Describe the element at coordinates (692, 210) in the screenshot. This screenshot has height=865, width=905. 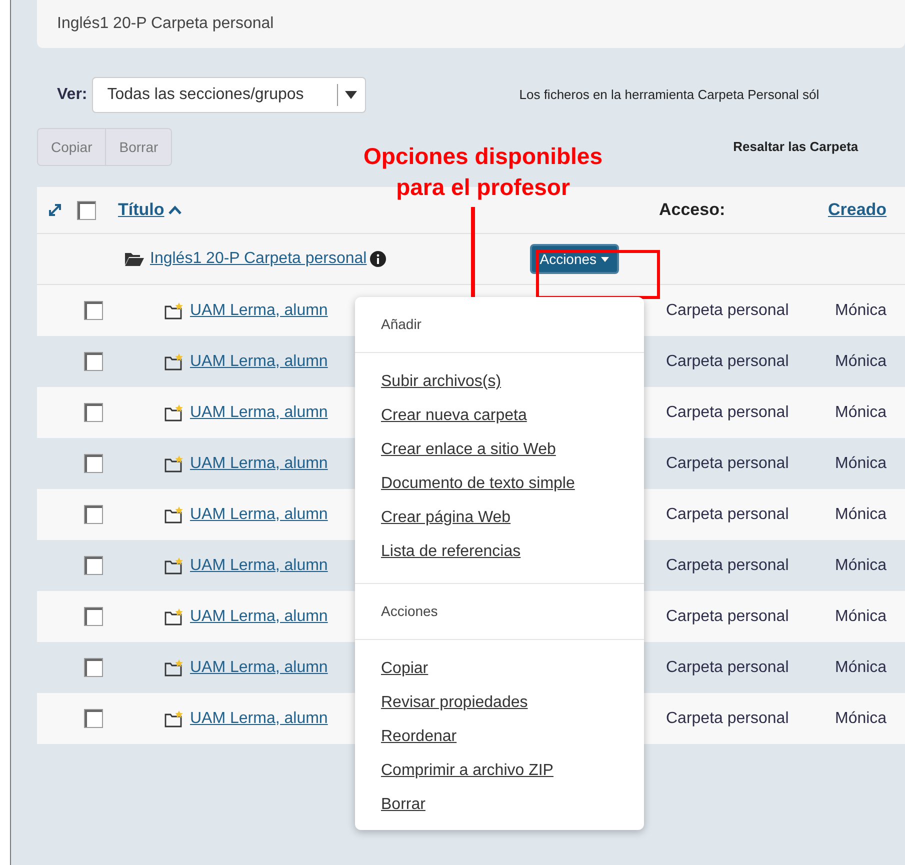
I see `column-header: Acceso:` at that location.